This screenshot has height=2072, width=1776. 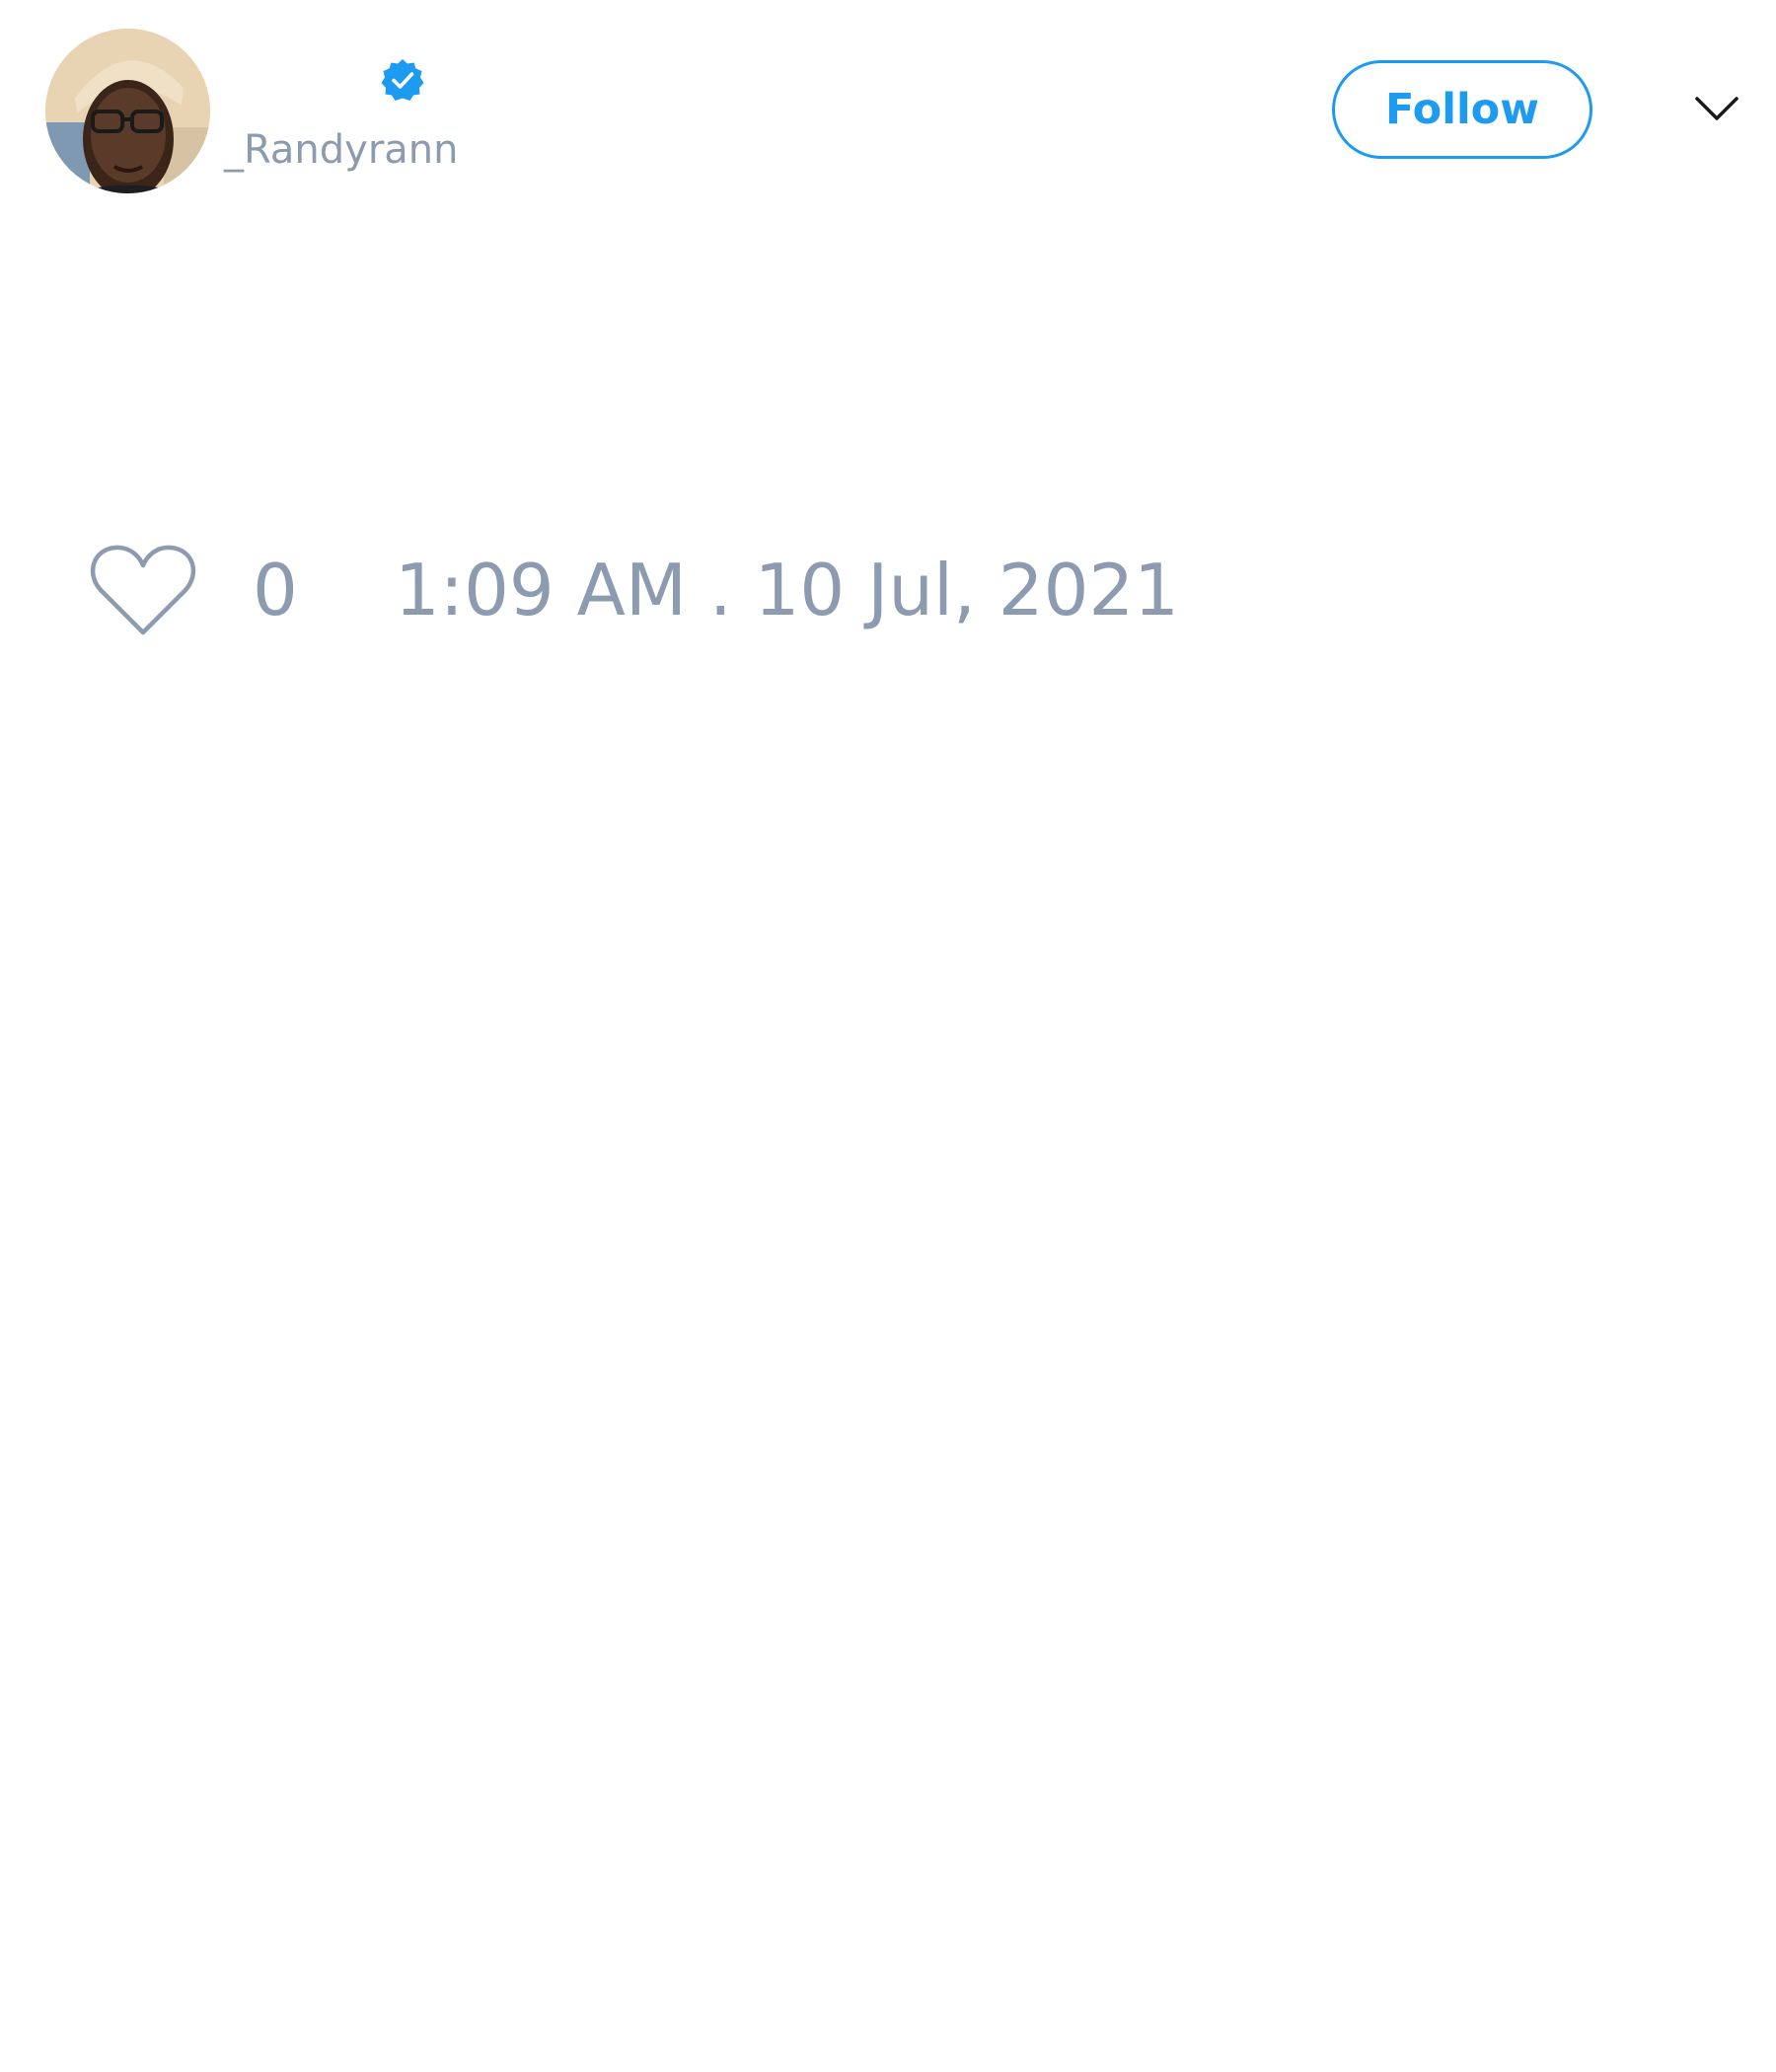 What do you see at coordinates (403, 80) in the screenshot?
I see `verified-badge-icon` at bounding box center [403, 80].